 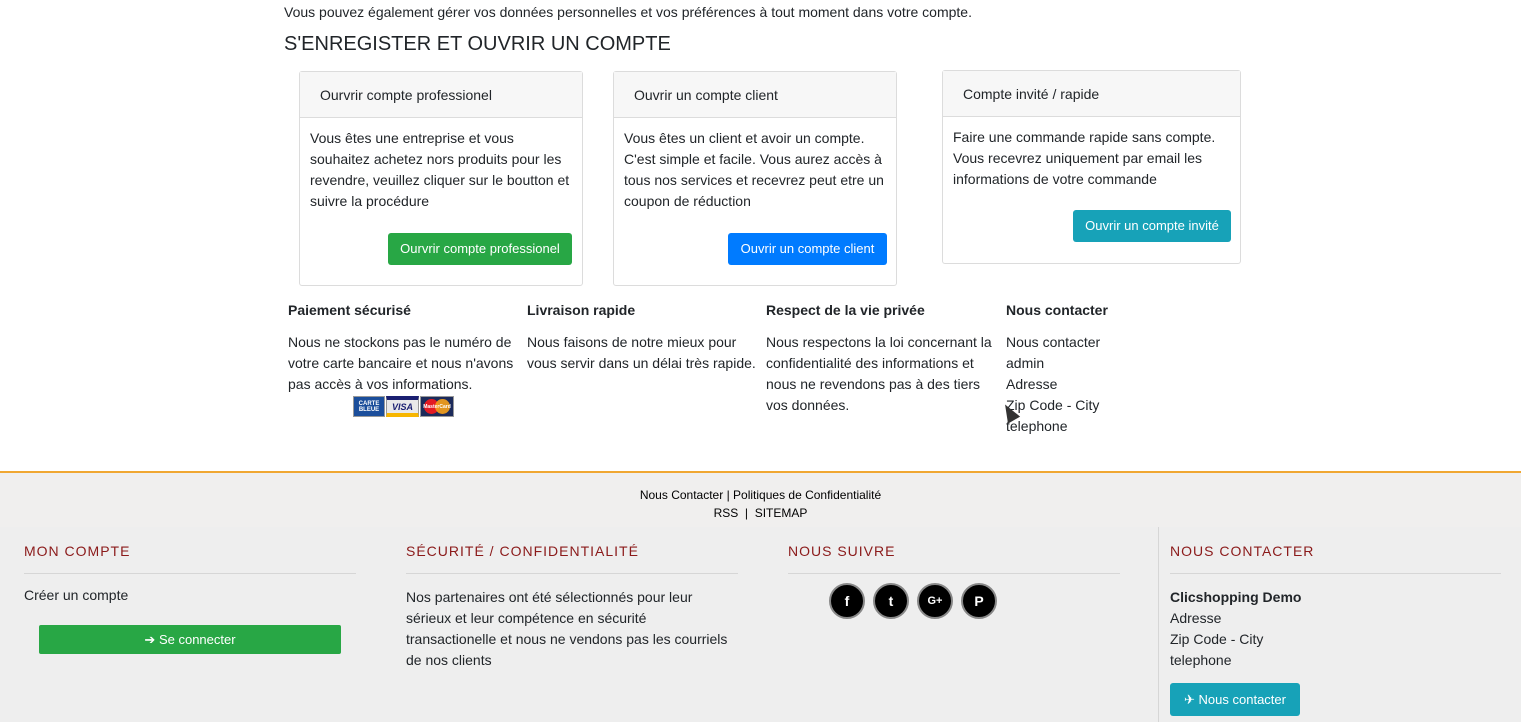 I want to click on login-button: ➔ Se connecter, so click(x=190, y=639).